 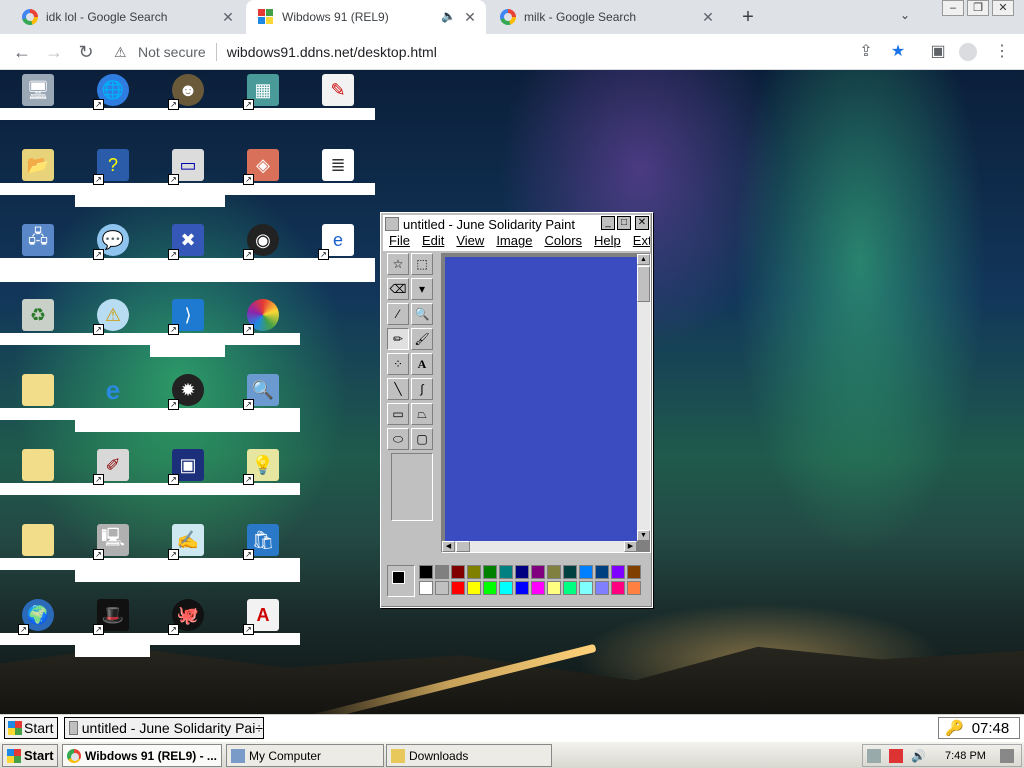 I want to click on notepad-icon: ✍ ↗, so click(x=188, y=540).